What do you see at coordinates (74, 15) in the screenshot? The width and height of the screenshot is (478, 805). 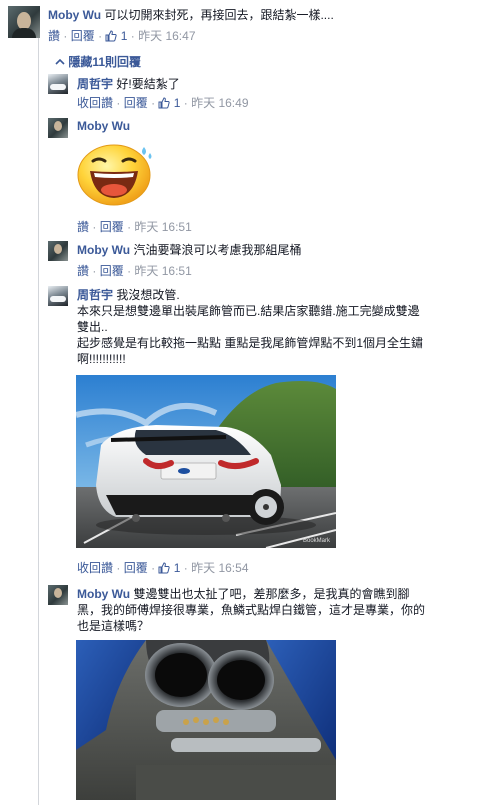 I see `comment-author: Moby Wu` at bounding box center [74, 15].